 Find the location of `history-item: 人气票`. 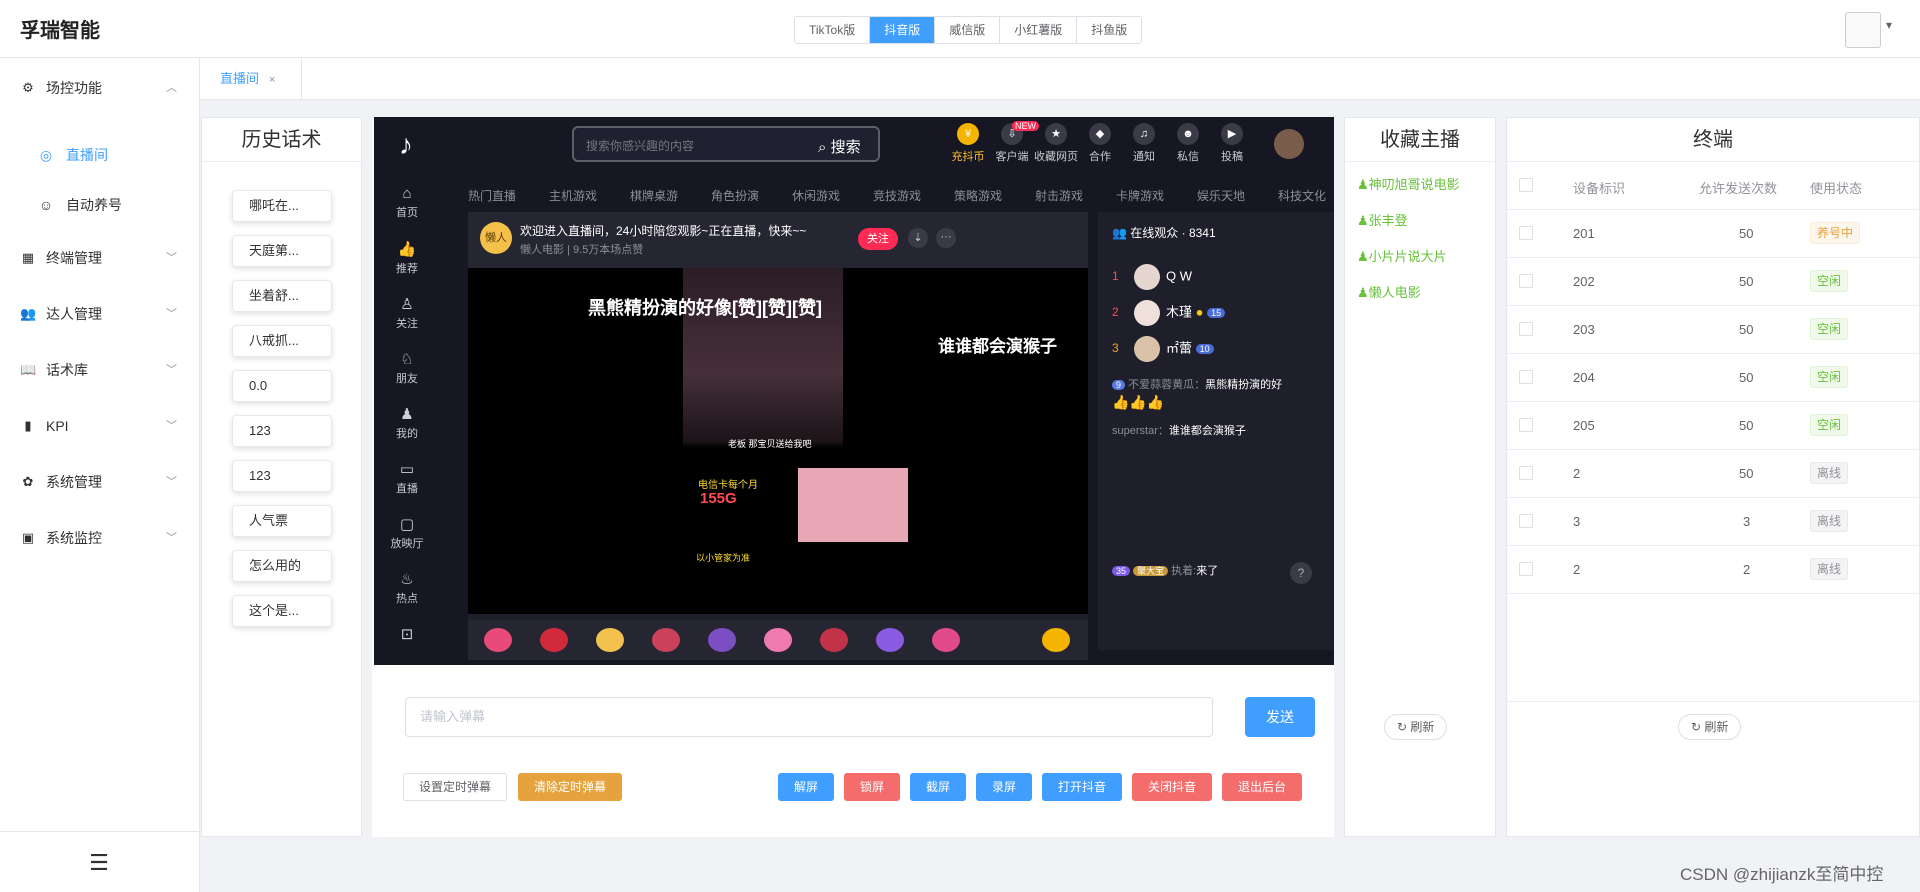

history-item: 人气票 is located at coordinates (282, 521).